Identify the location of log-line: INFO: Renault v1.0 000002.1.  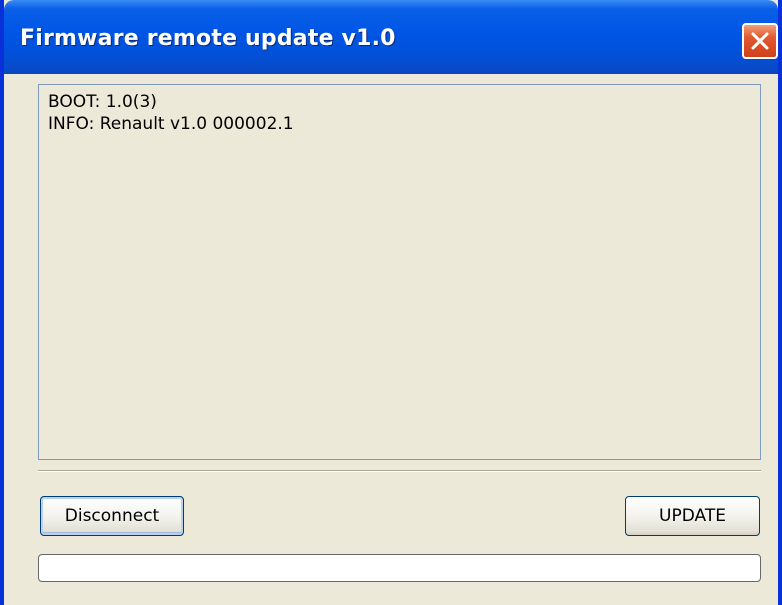
(171, 124).